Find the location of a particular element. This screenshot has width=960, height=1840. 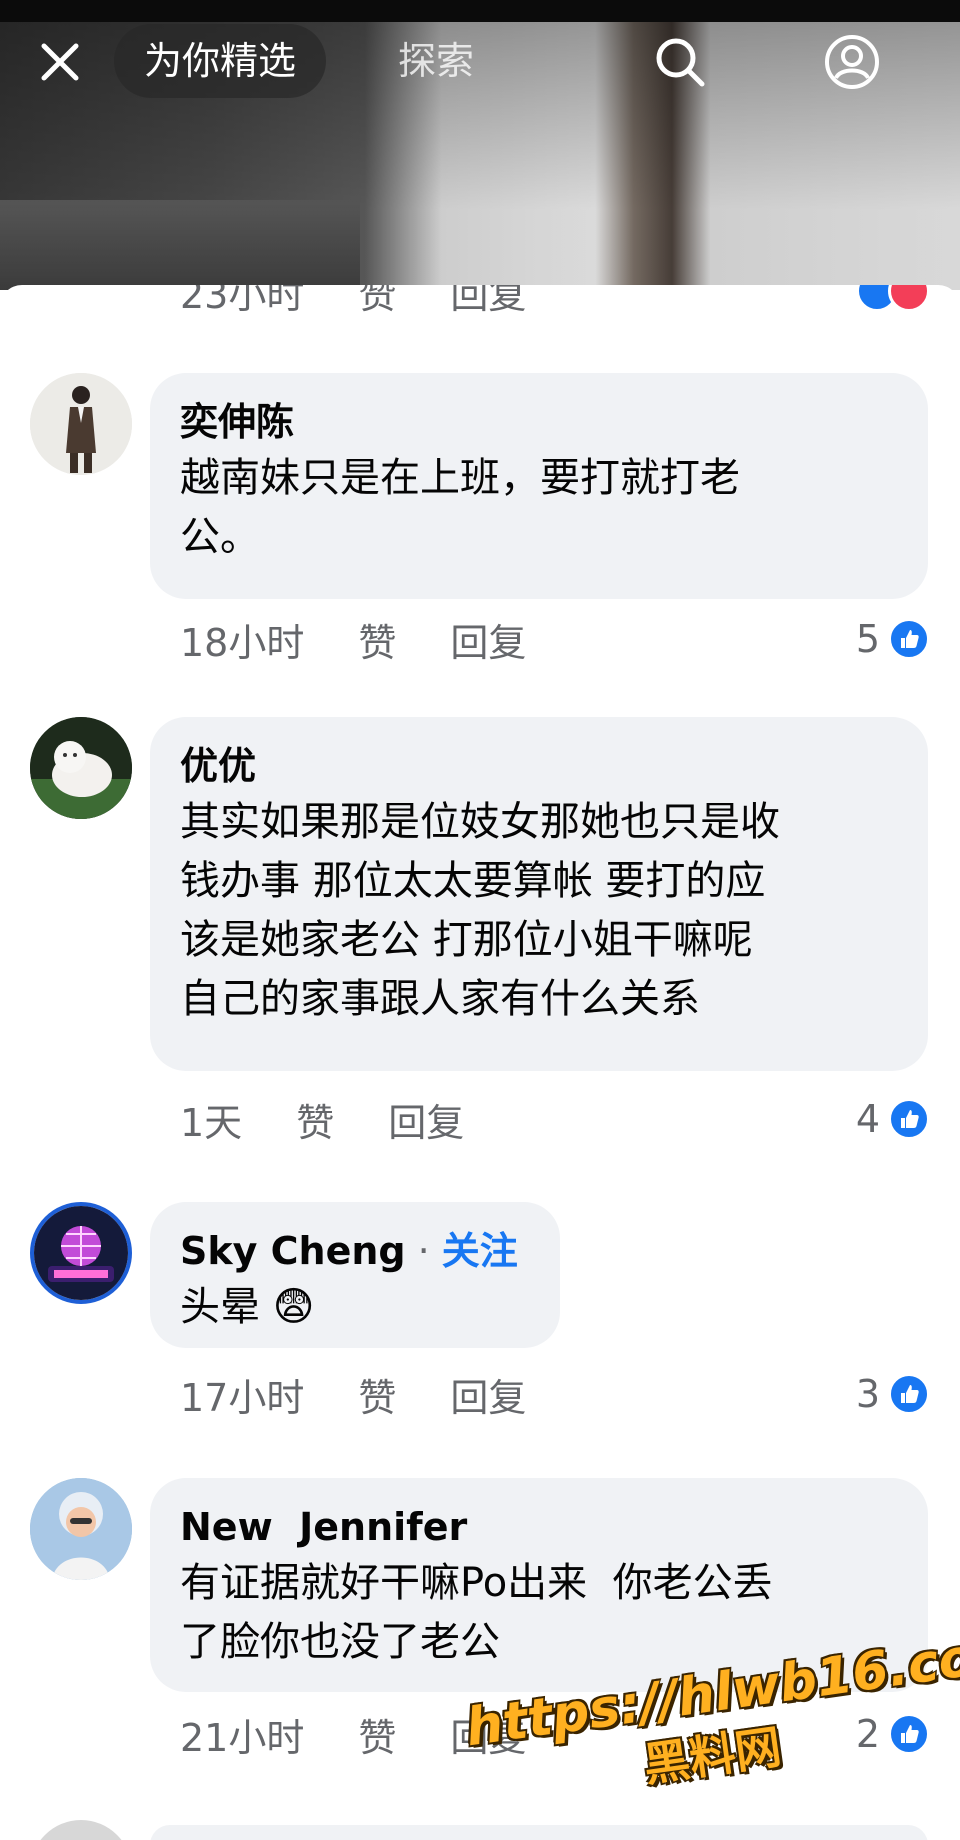

comment-time: 1天 is located at coordinates (211, 1122).